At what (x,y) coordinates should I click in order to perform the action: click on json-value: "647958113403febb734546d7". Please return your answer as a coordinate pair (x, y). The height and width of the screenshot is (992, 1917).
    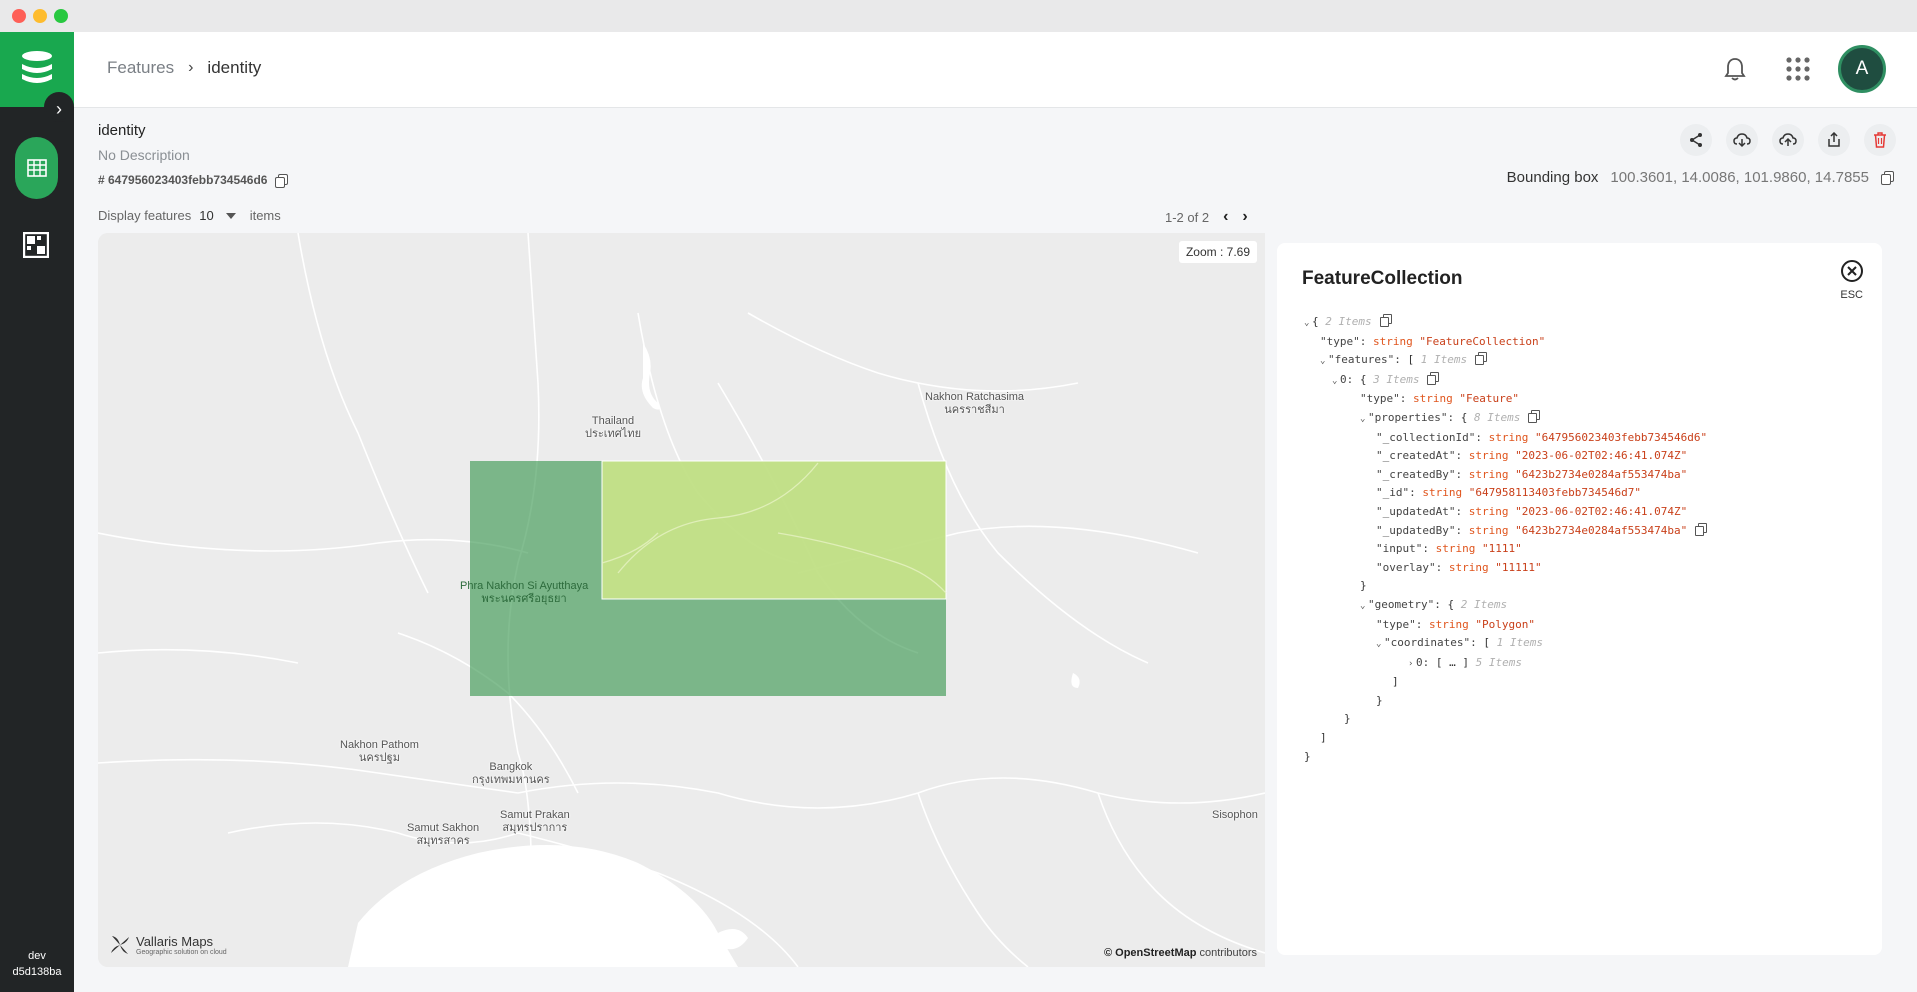
    Looking at the image, I should click on (1554, 493).